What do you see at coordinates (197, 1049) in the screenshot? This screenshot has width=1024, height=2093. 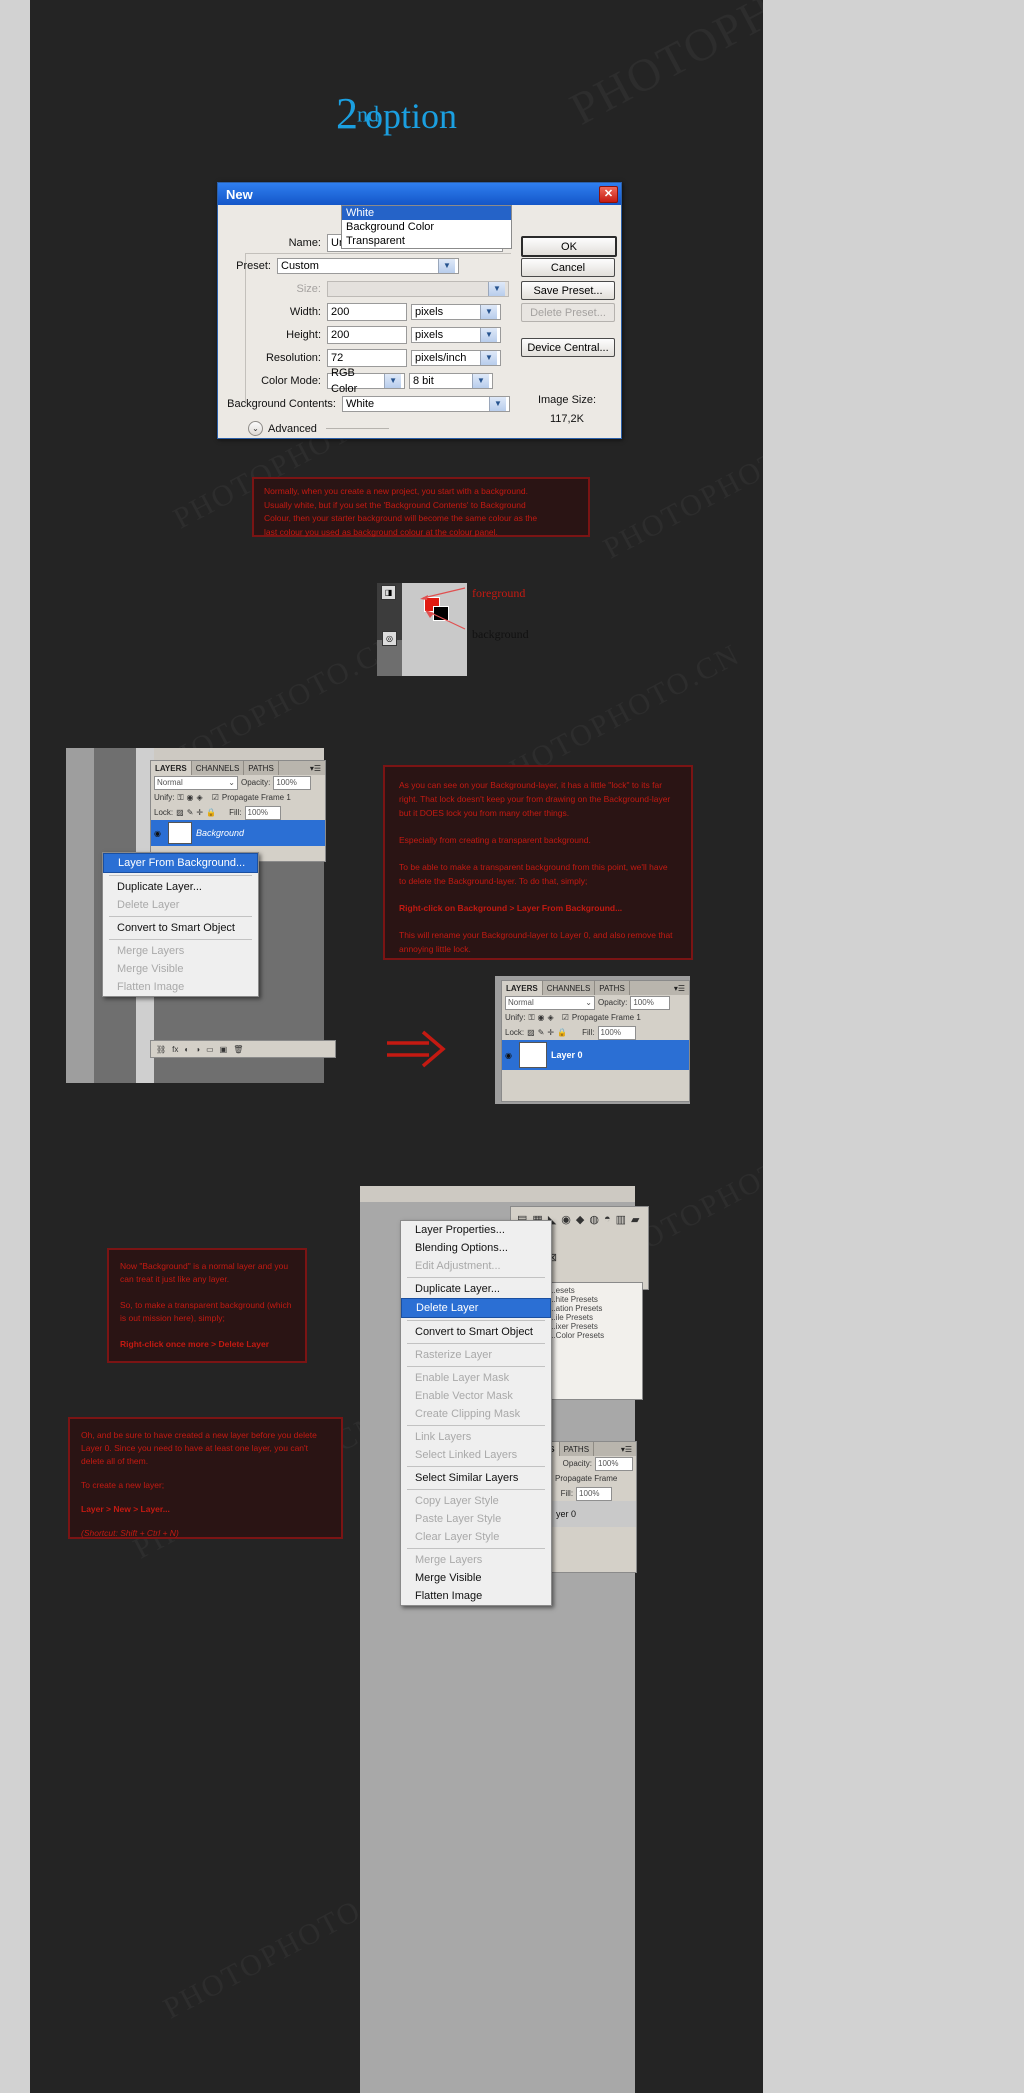 I see `adjustment-layer-icon: ◑` at bounding box center [197, 1049].